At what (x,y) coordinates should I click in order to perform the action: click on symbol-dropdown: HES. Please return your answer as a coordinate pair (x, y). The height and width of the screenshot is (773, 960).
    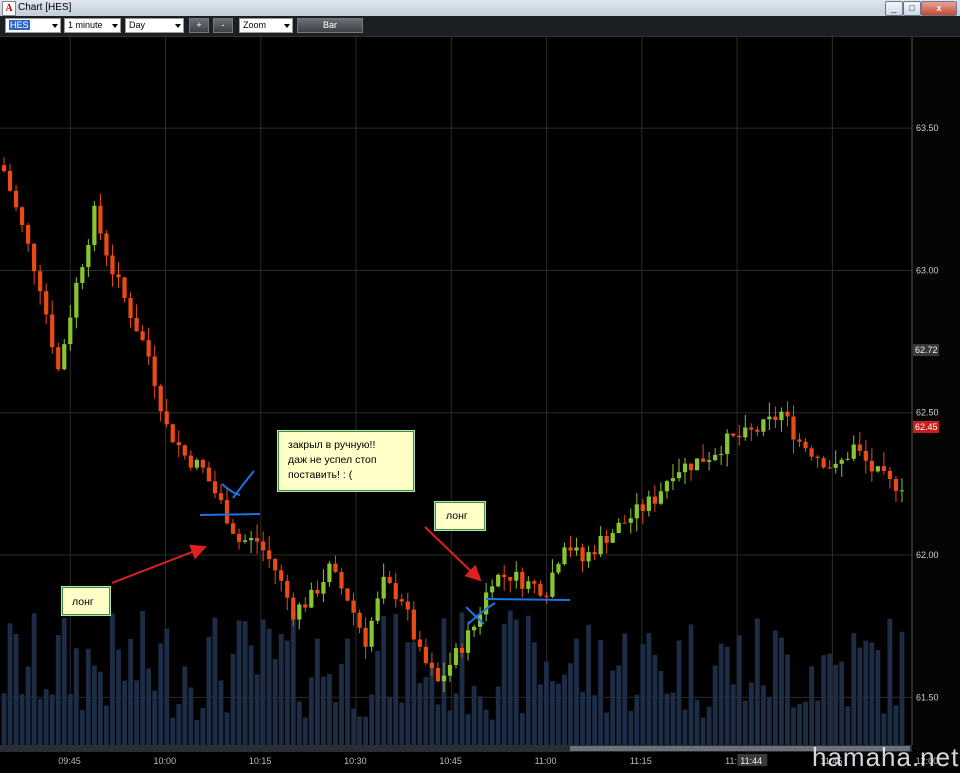
    Looking at the image, I should click on (33, 25).